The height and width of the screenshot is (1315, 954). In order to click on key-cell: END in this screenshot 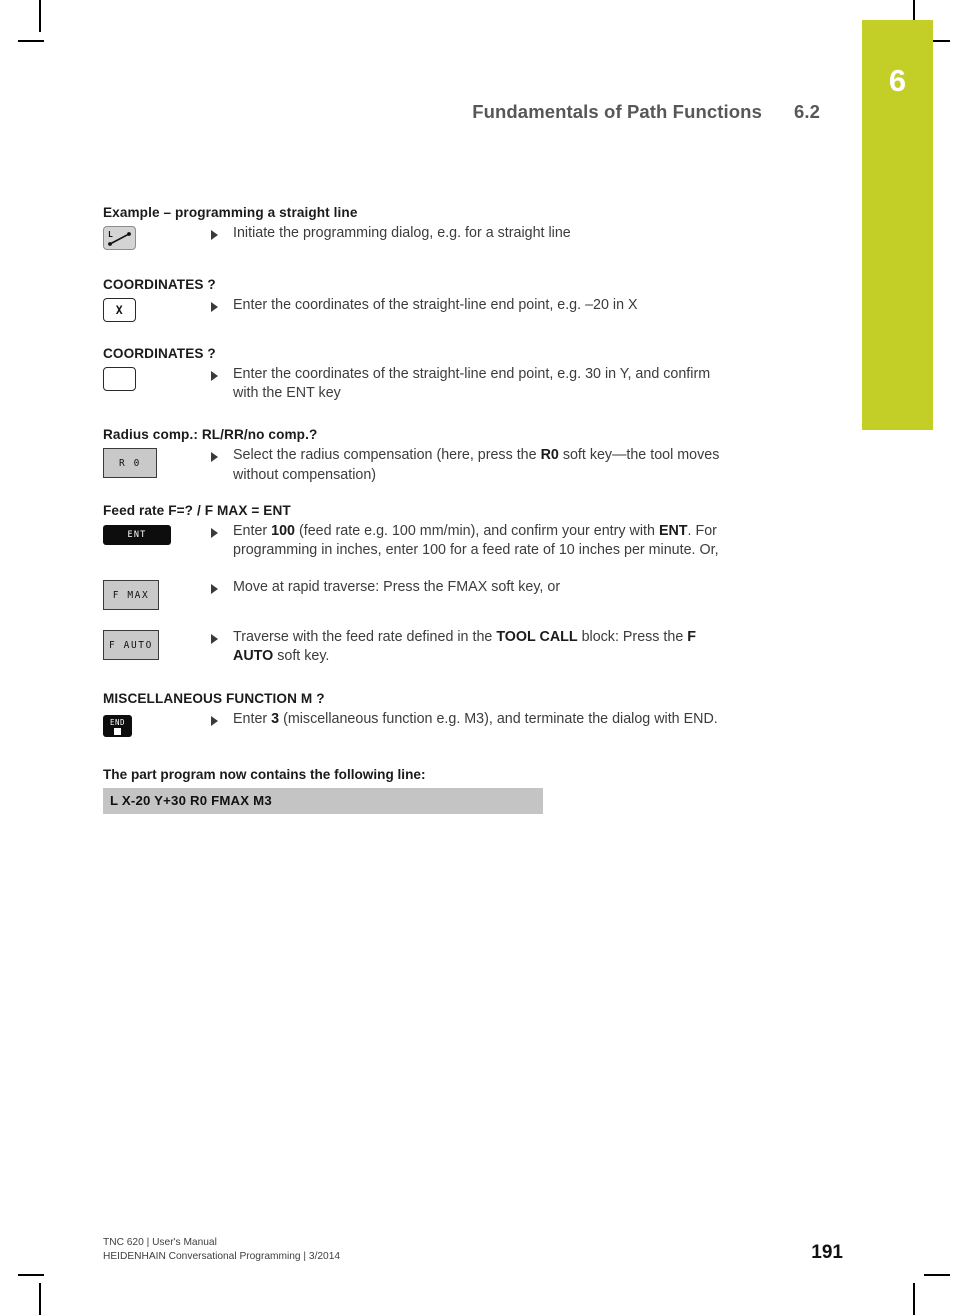, I will do `click(157, 723)`.